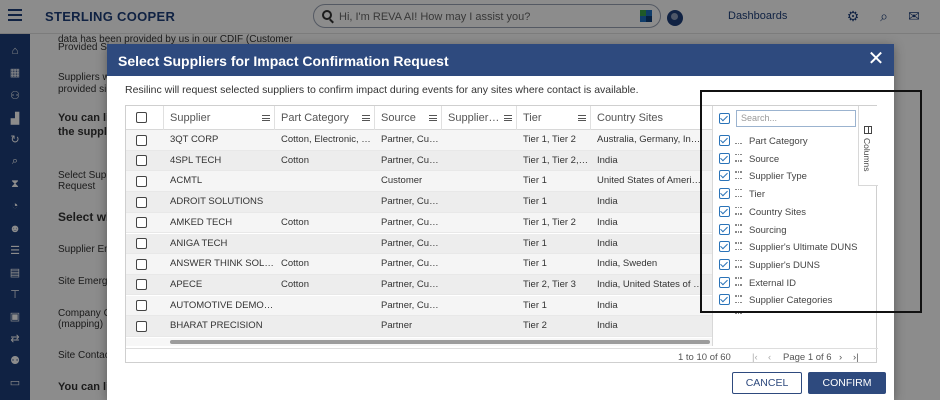 This screenshot has width=940, height=400. What do you see at coordinates (398, 118) in the screenshot?
I see `column-header-label: Source` at bounding box center [398, 118].